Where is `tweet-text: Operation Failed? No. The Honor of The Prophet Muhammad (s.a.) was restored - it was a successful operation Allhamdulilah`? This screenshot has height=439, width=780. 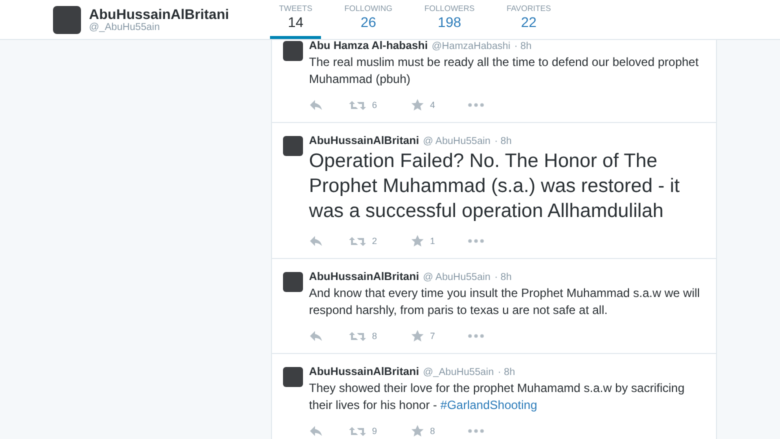 tweet-text: Operation Failed? No. The Honor of The Prophet Muhammad (s.a.) was restored - it was a successful operation Allhamdulilah is located at coordinates (495, 186).